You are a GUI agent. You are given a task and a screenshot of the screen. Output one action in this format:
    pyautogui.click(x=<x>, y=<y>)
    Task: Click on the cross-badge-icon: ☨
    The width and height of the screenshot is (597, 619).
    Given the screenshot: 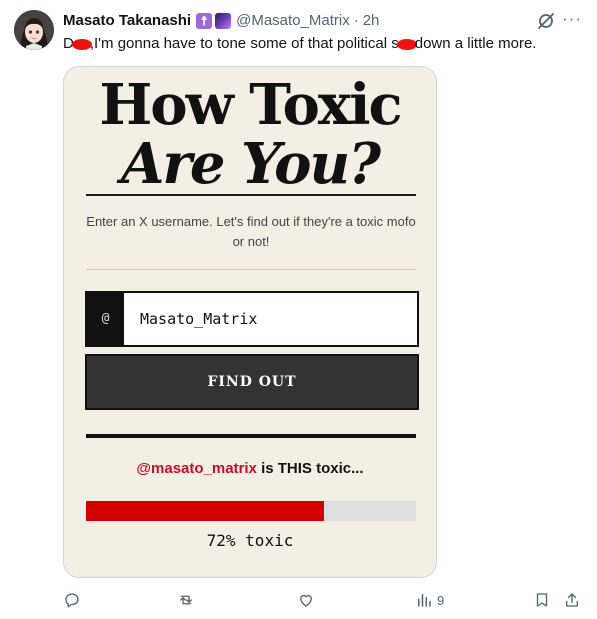 What is the action you would take?
    pyautogui.click(x=204, y=21)
    